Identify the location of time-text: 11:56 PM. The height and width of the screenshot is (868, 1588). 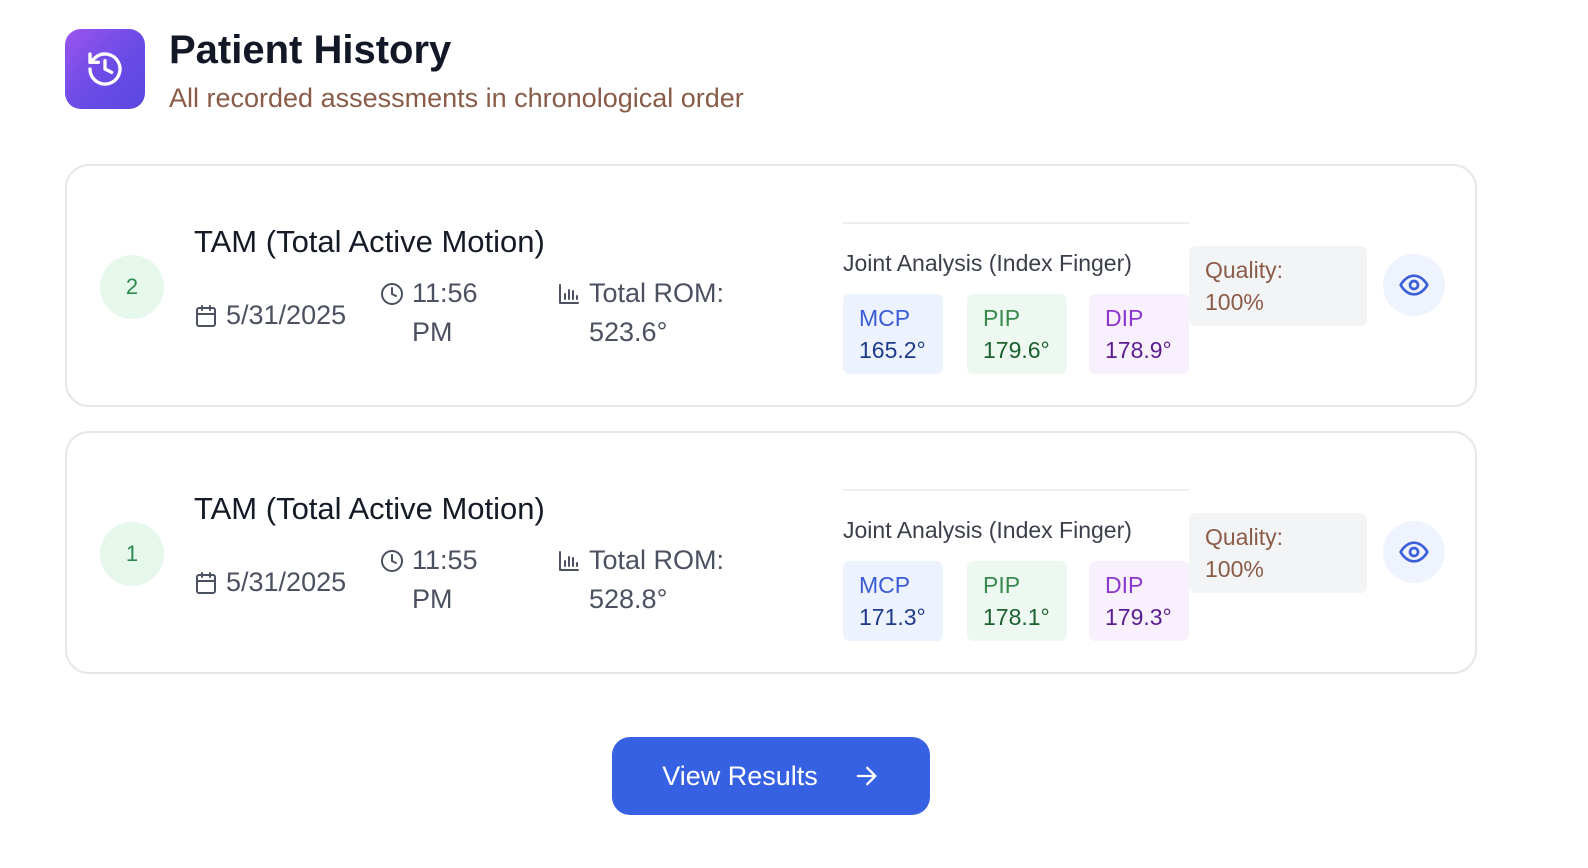
(445, 312).